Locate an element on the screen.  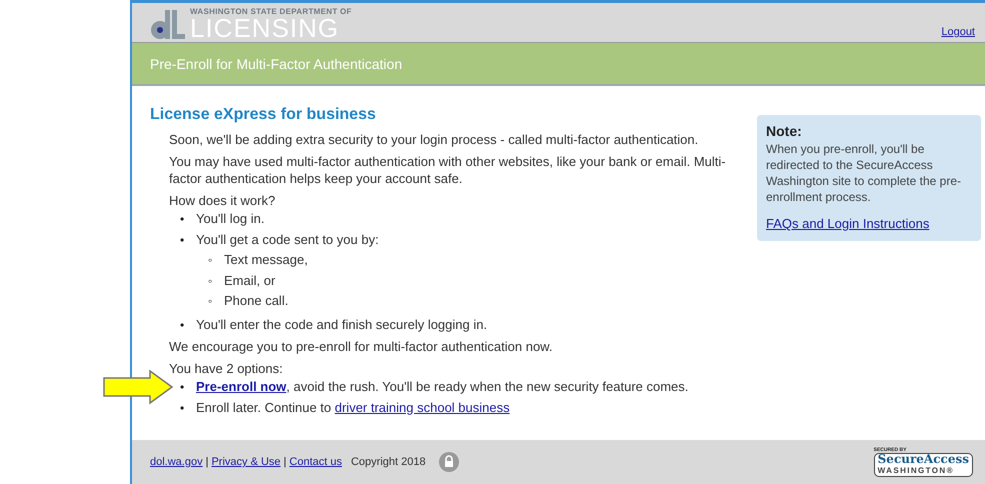
step-text: You'll enter the code and finish securely logging in. is located at coordinates (342, 325).